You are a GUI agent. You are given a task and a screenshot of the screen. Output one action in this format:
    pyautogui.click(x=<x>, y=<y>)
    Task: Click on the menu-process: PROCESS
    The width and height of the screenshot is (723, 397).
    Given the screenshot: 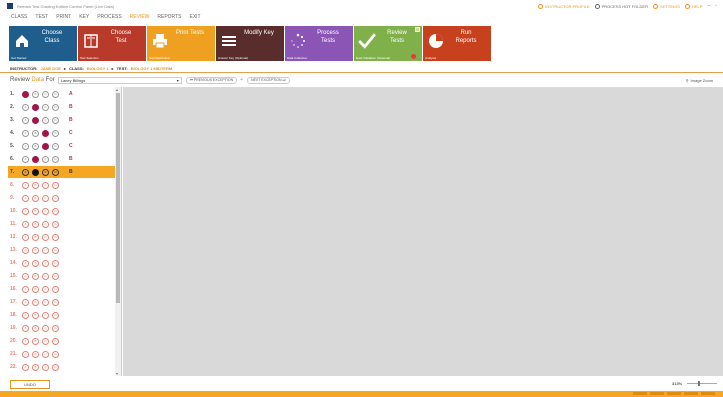 What is the action you would take?
    pyautogui.click(x=109, y=17)
    